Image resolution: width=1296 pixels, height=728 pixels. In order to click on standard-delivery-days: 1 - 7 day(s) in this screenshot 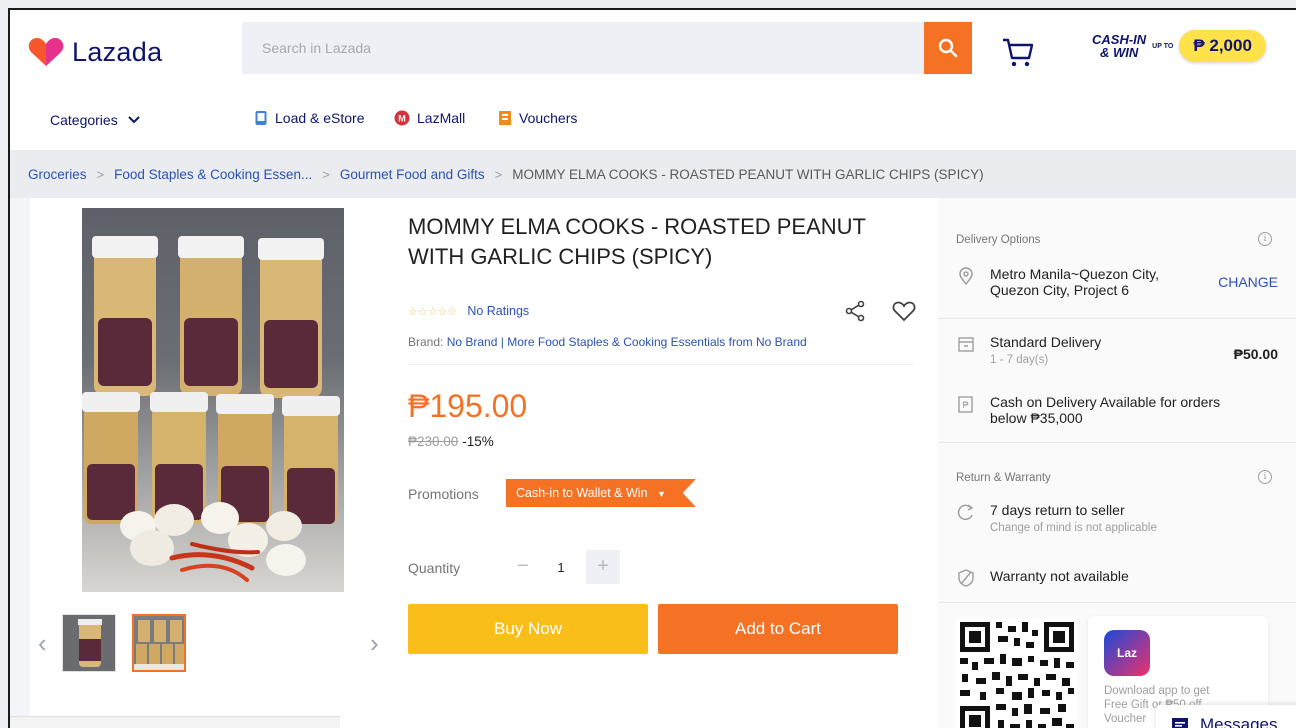, I will do `click(1019, 360)`.